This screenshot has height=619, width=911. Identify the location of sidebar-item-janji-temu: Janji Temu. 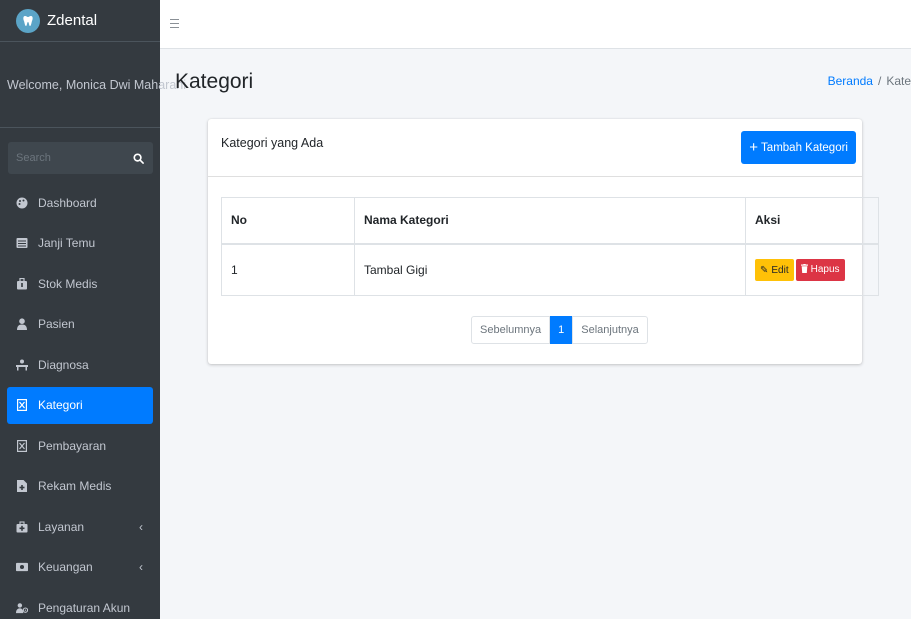
(80, 244).